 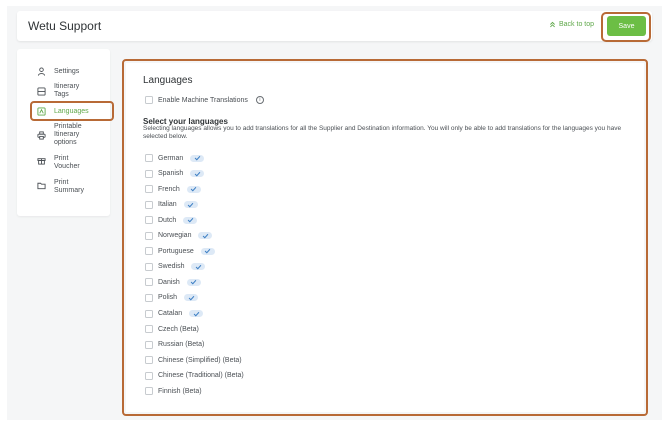 I want to click on language-option: Italian, so click(x=171, y=205).